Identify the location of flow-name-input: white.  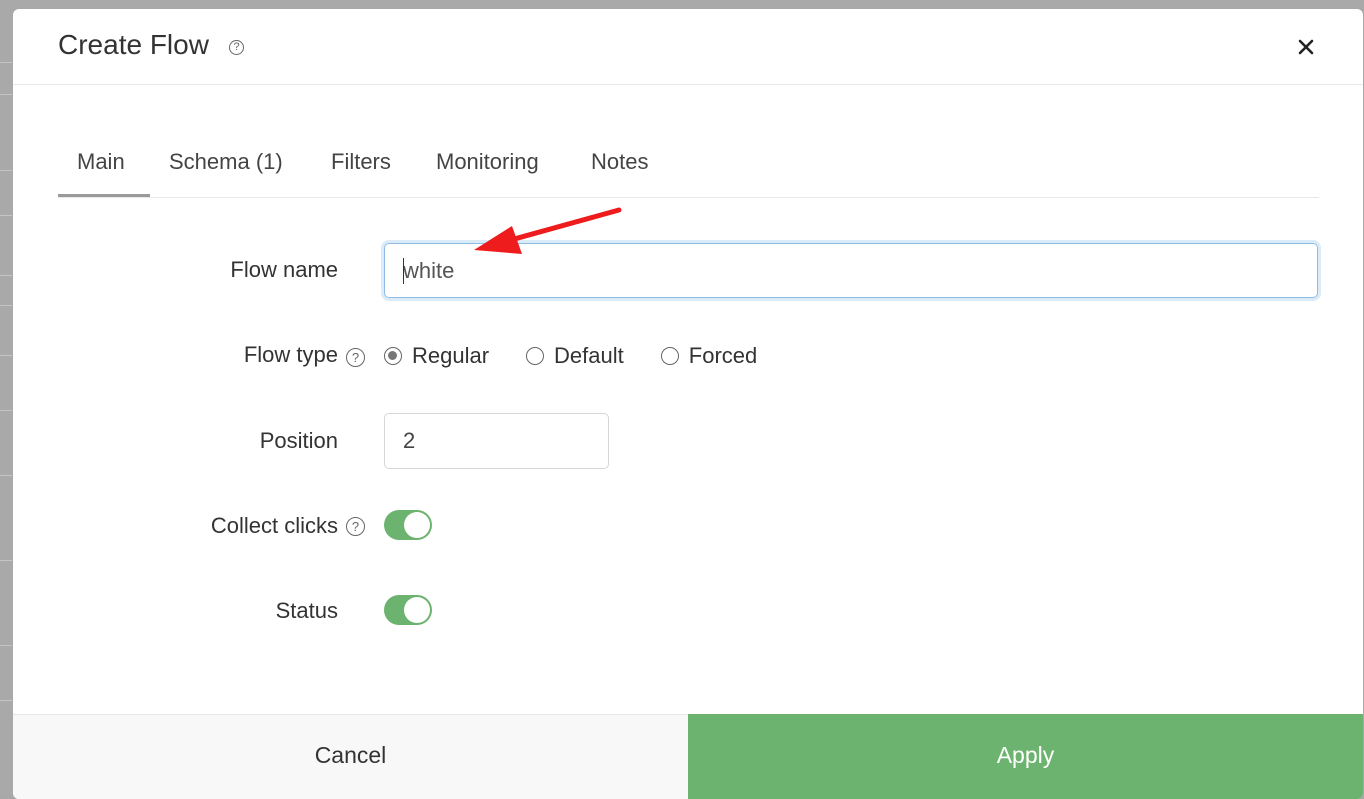
(851, 270).